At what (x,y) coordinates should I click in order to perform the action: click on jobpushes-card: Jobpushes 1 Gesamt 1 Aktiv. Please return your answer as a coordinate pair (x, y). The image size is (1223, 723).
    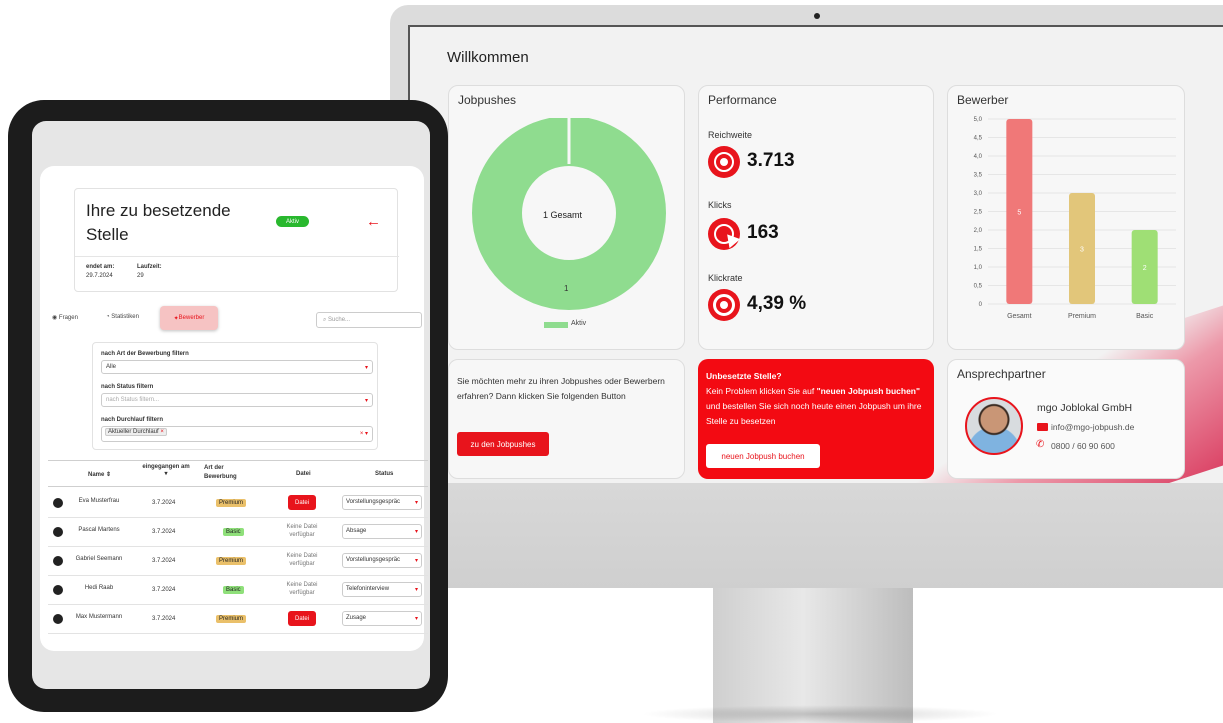
    Looking at the image, I should click on (566, 217).